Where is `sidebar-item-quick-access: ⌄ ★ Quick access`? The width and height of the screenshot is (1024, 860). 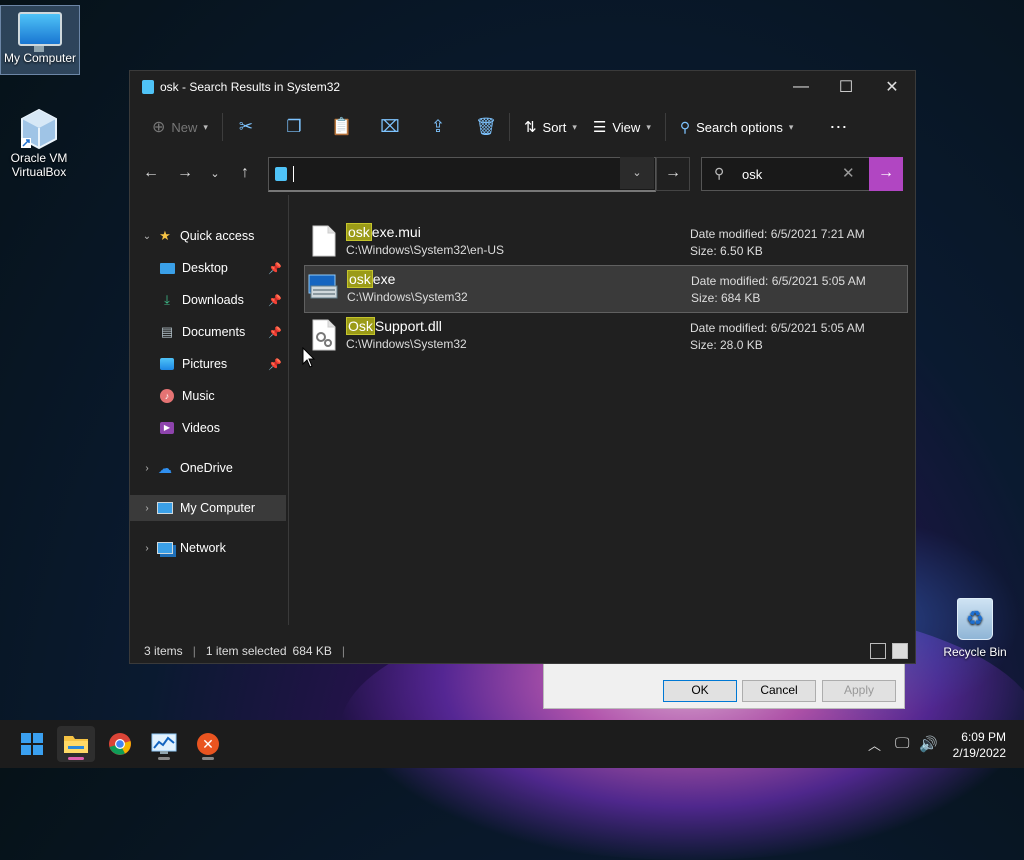
sidebar-item-quick-access: ⌄ ★ Quick access is located at coordinates (208, 236).